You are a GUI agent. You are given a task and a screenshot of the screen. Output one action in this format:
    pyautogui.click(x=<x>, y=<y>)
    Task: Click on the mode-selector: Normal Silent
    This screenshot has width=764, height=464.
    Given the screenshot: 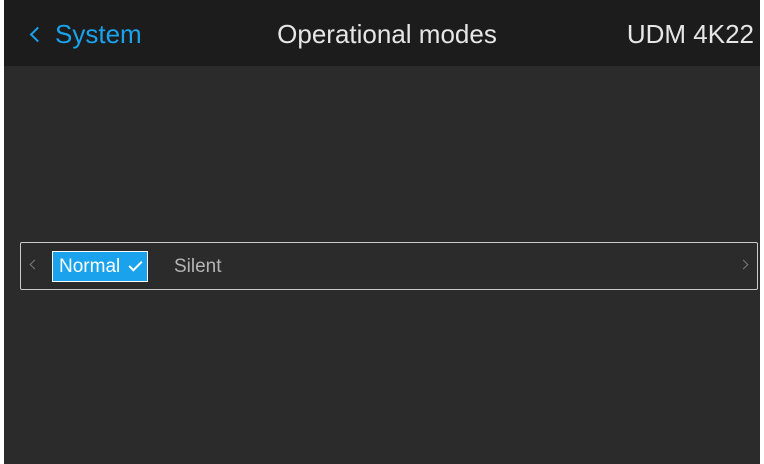 What is the action you would take?
    pyautogui.click(x=389, y=266)
    